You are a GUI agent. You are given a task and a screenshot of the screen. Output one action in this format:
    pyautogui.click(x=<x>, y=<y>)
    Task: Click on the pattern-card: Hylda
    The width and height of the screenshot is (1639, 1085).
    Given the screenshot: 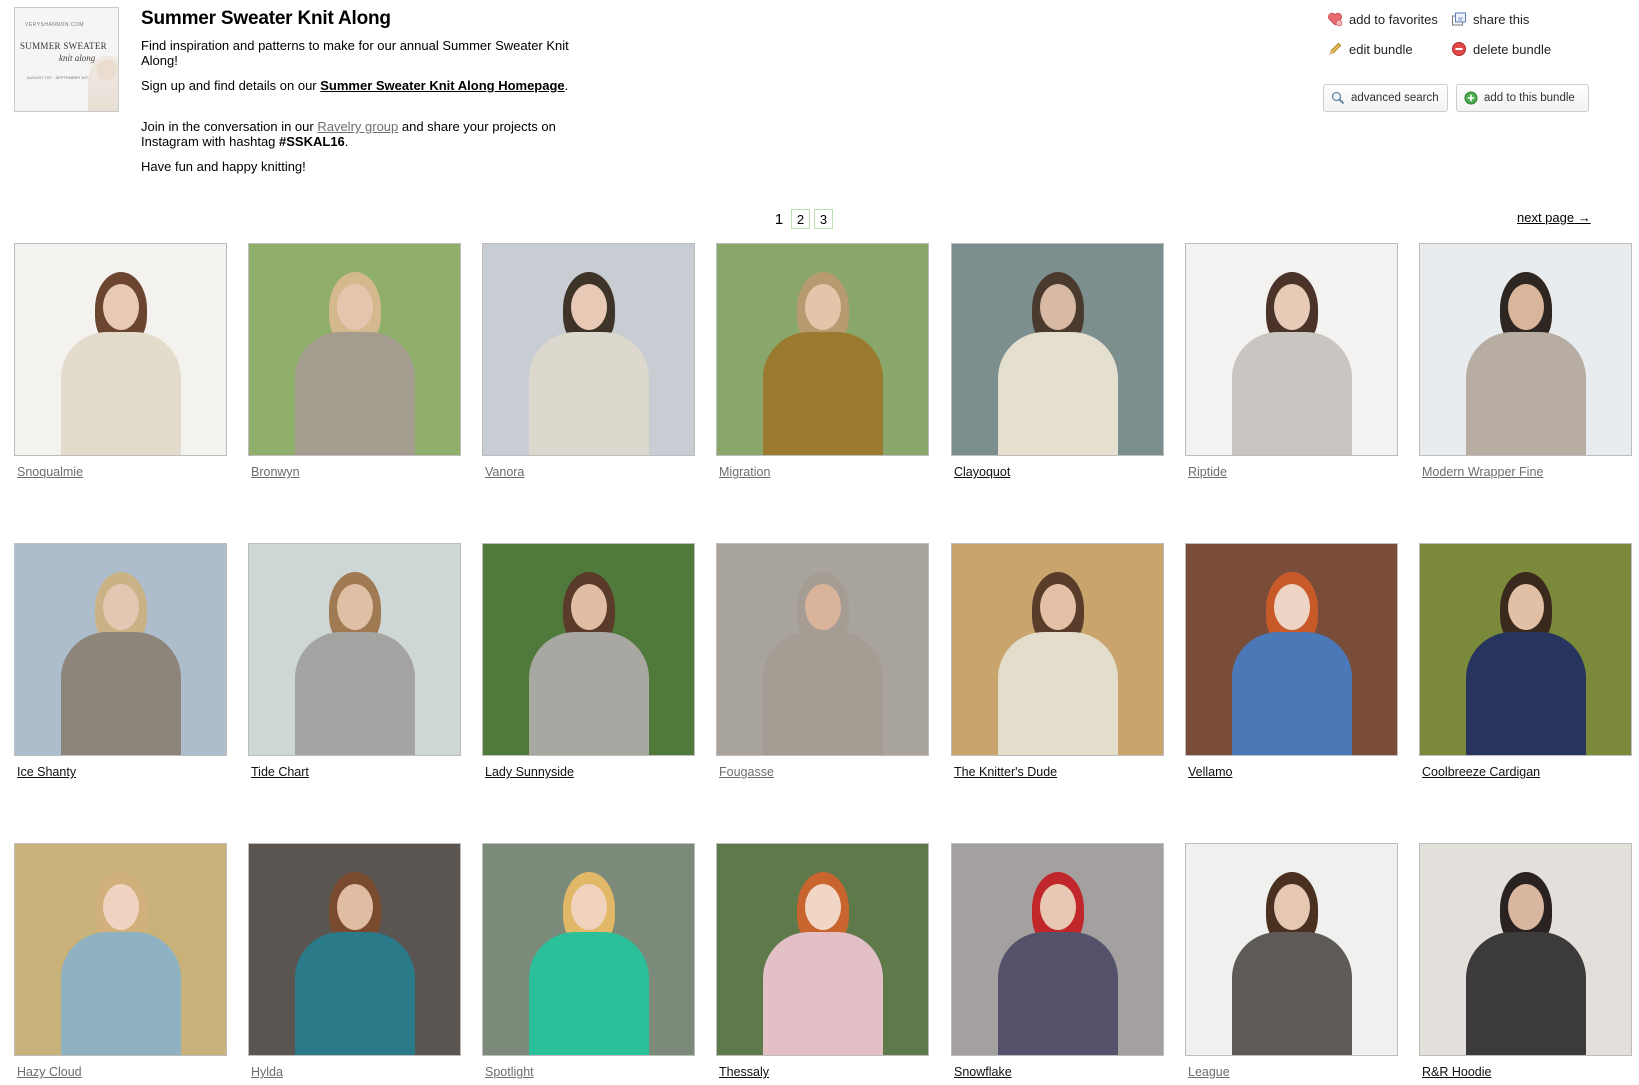 What is the action you would take?
    pyautogui.click(x=354, y=962)
    